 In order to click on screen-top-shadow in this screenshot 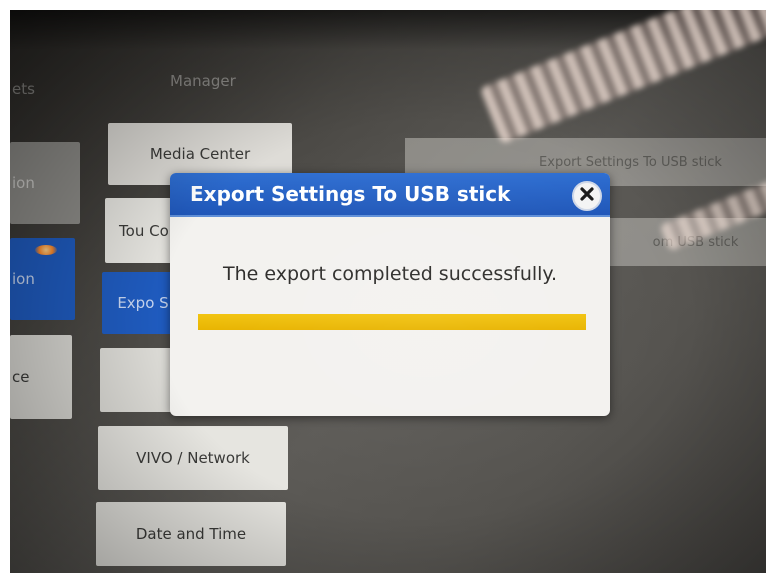, I will do `click(388, 30)`.